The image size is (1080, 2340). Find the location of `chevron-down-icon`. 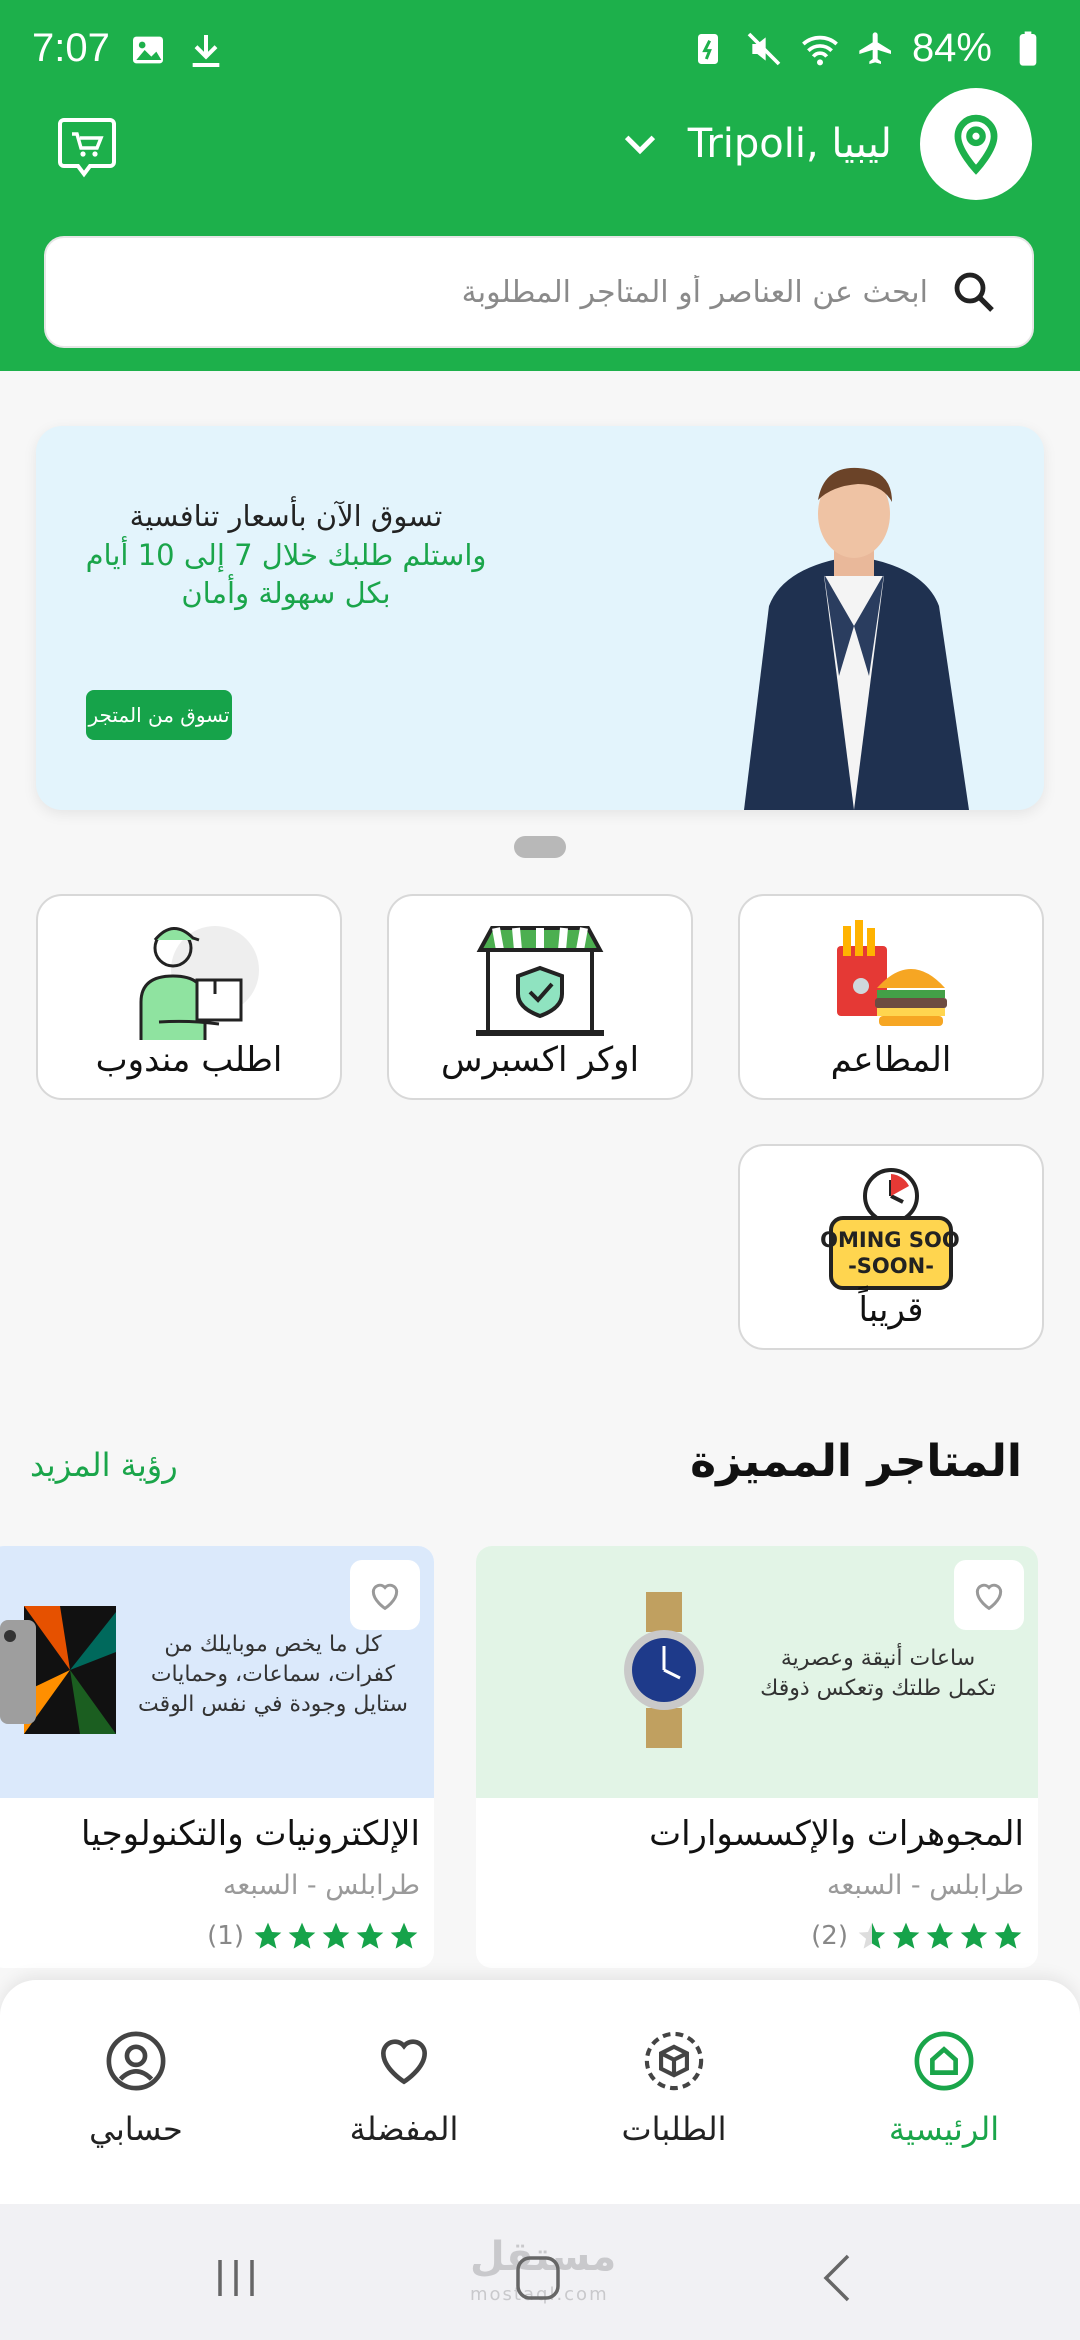

chevron-down-icon is located at coordinates (639, 145).